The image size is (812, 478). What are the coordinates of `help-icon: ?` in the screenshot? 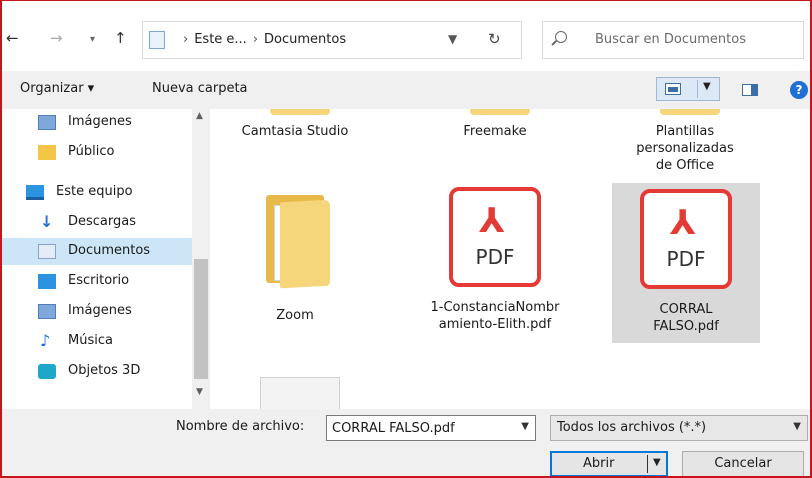 It's located at (799, 90).